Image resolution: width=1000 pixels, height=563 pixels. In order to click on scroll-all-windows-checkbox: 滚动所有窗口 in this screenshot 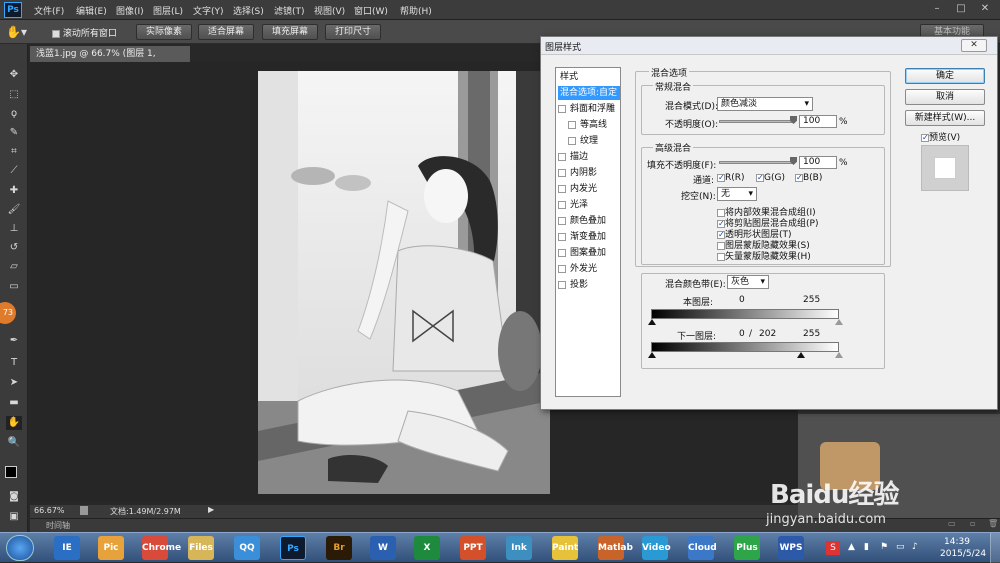, I will do `click(84, 32)`.